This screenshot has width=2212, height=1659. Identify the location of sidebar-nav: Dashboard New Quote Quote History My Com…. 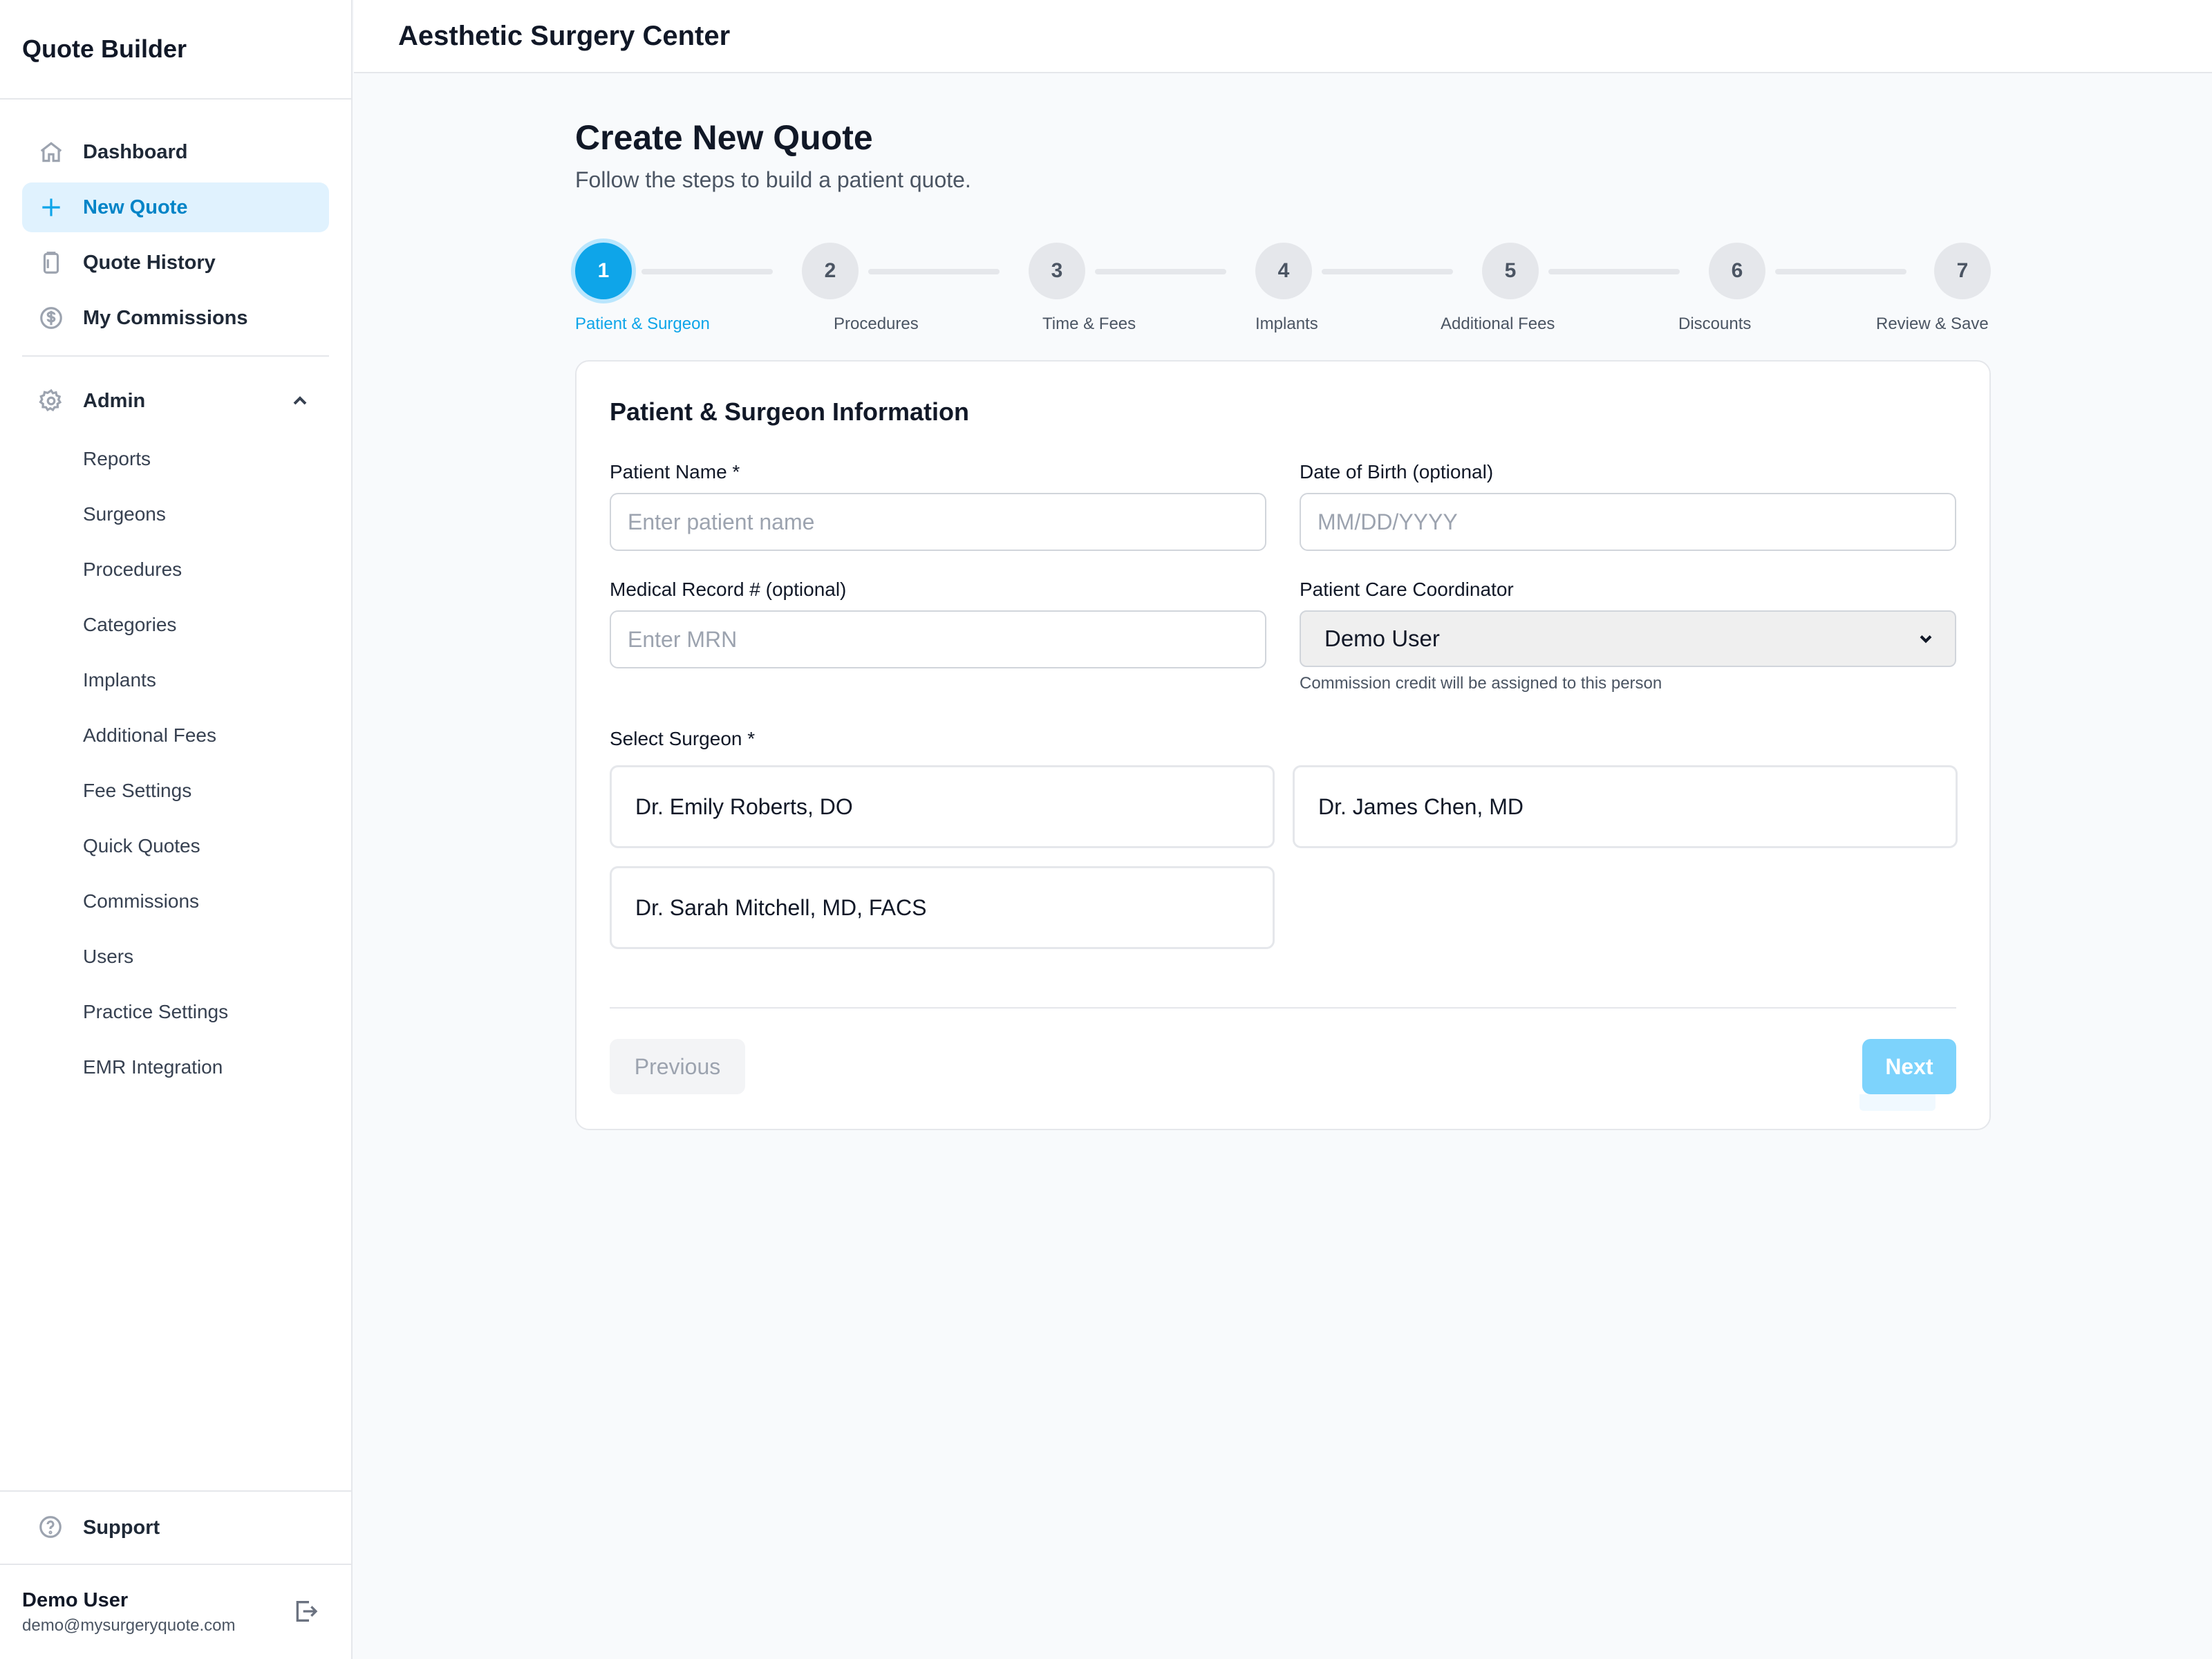
(175, 597).